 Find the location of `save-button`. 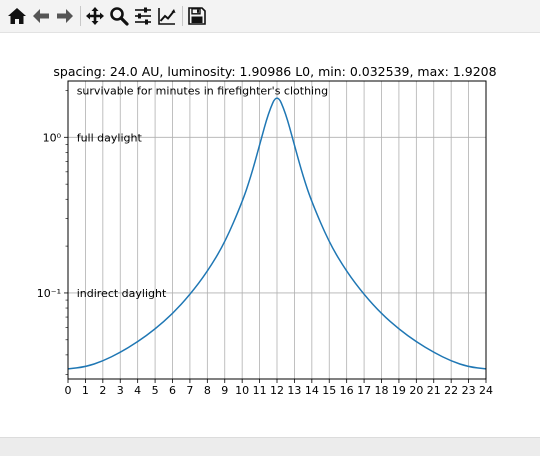

save-button is located at coordinates (197, 16).